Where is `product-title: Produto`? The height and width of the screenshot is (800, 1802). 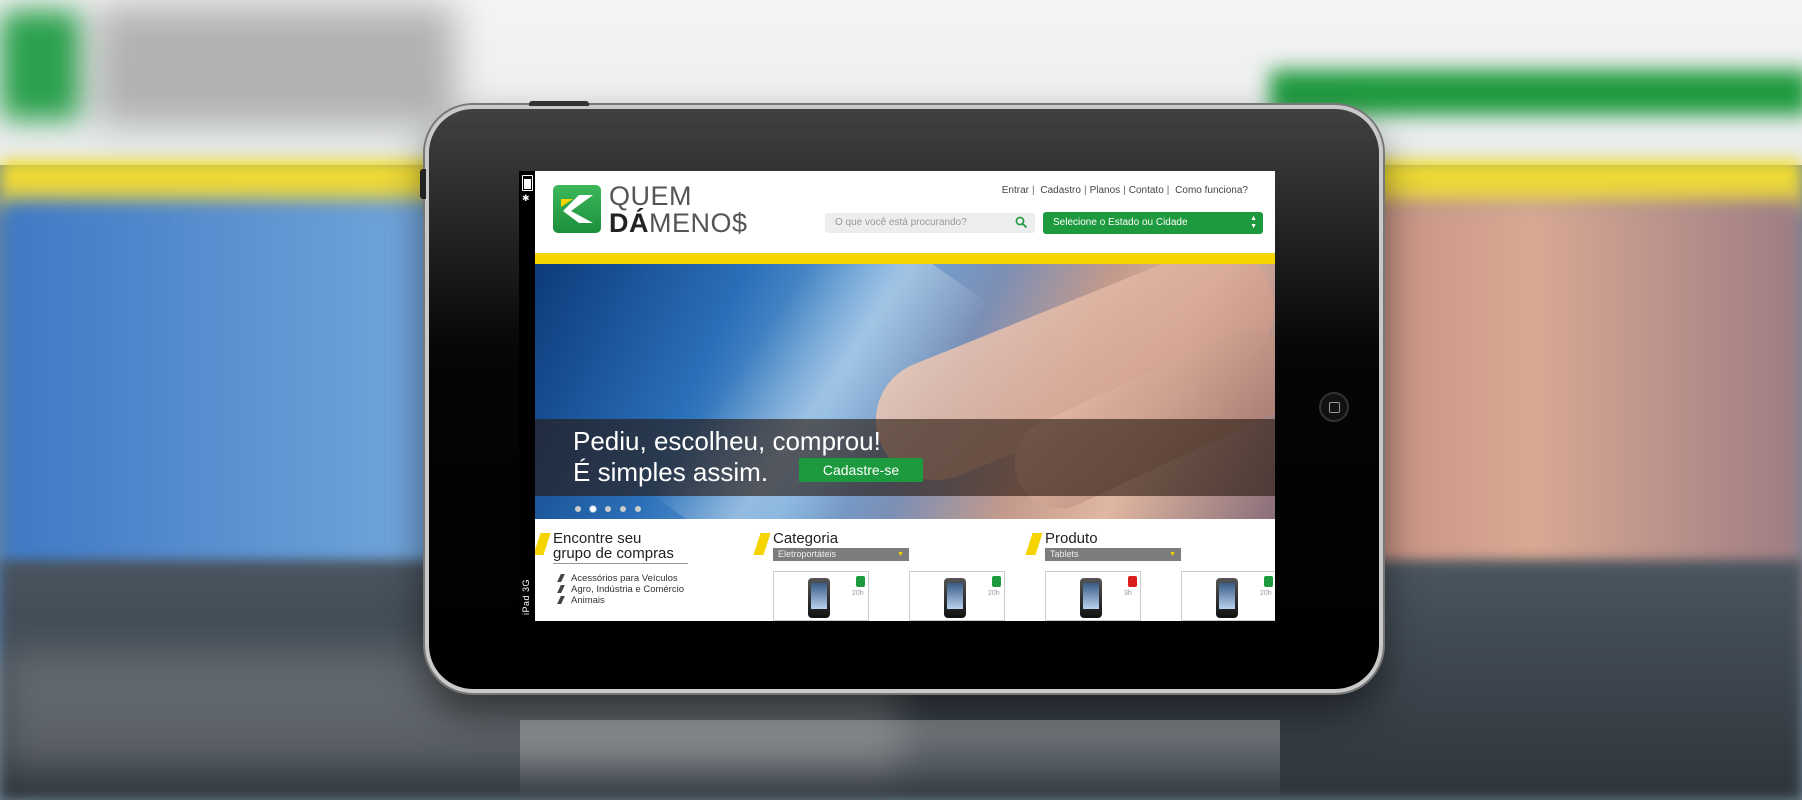 product-title: Produto is located at coordinates (1071, 538).